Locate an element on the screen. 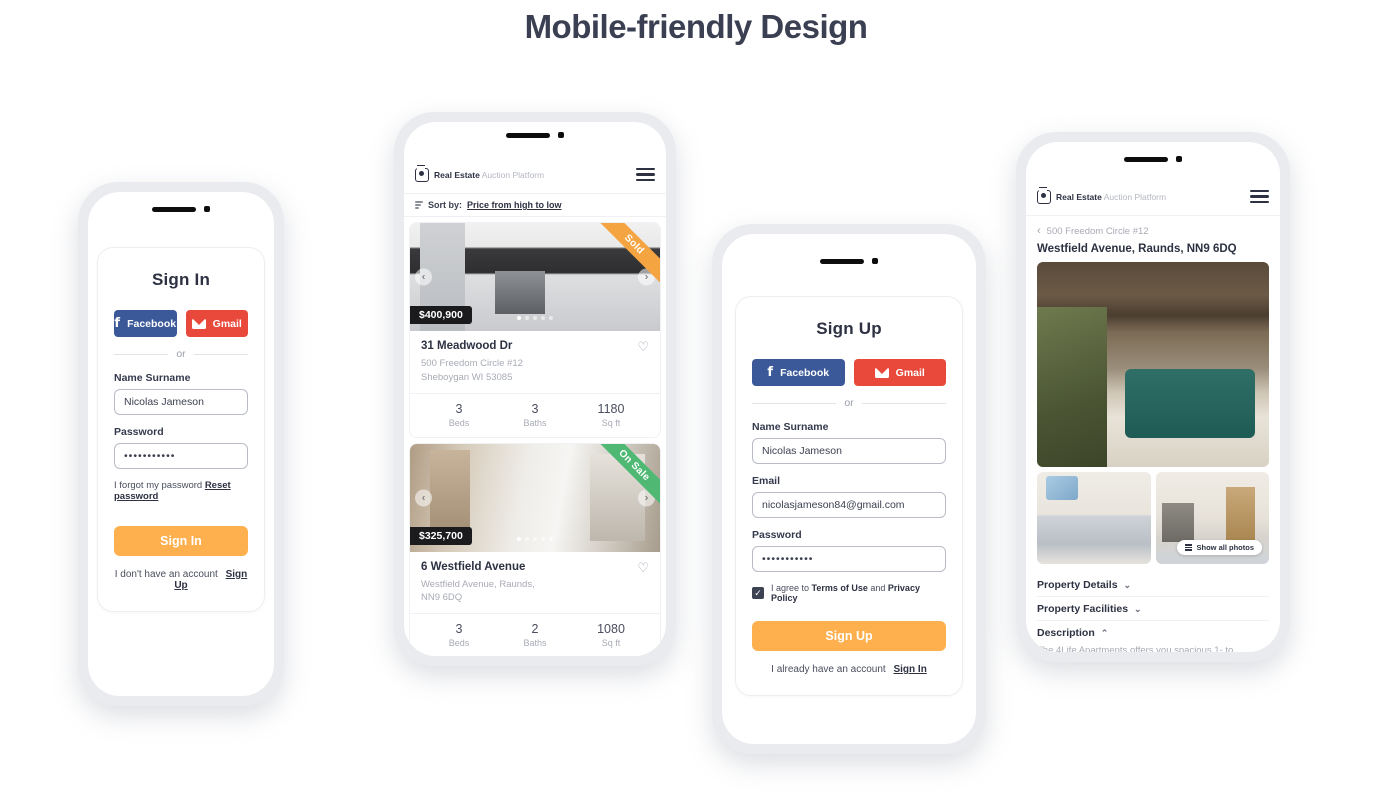 The image size is (1392, 806). facebook-signup-button: f Facebook is located at coordinates (798, 372).